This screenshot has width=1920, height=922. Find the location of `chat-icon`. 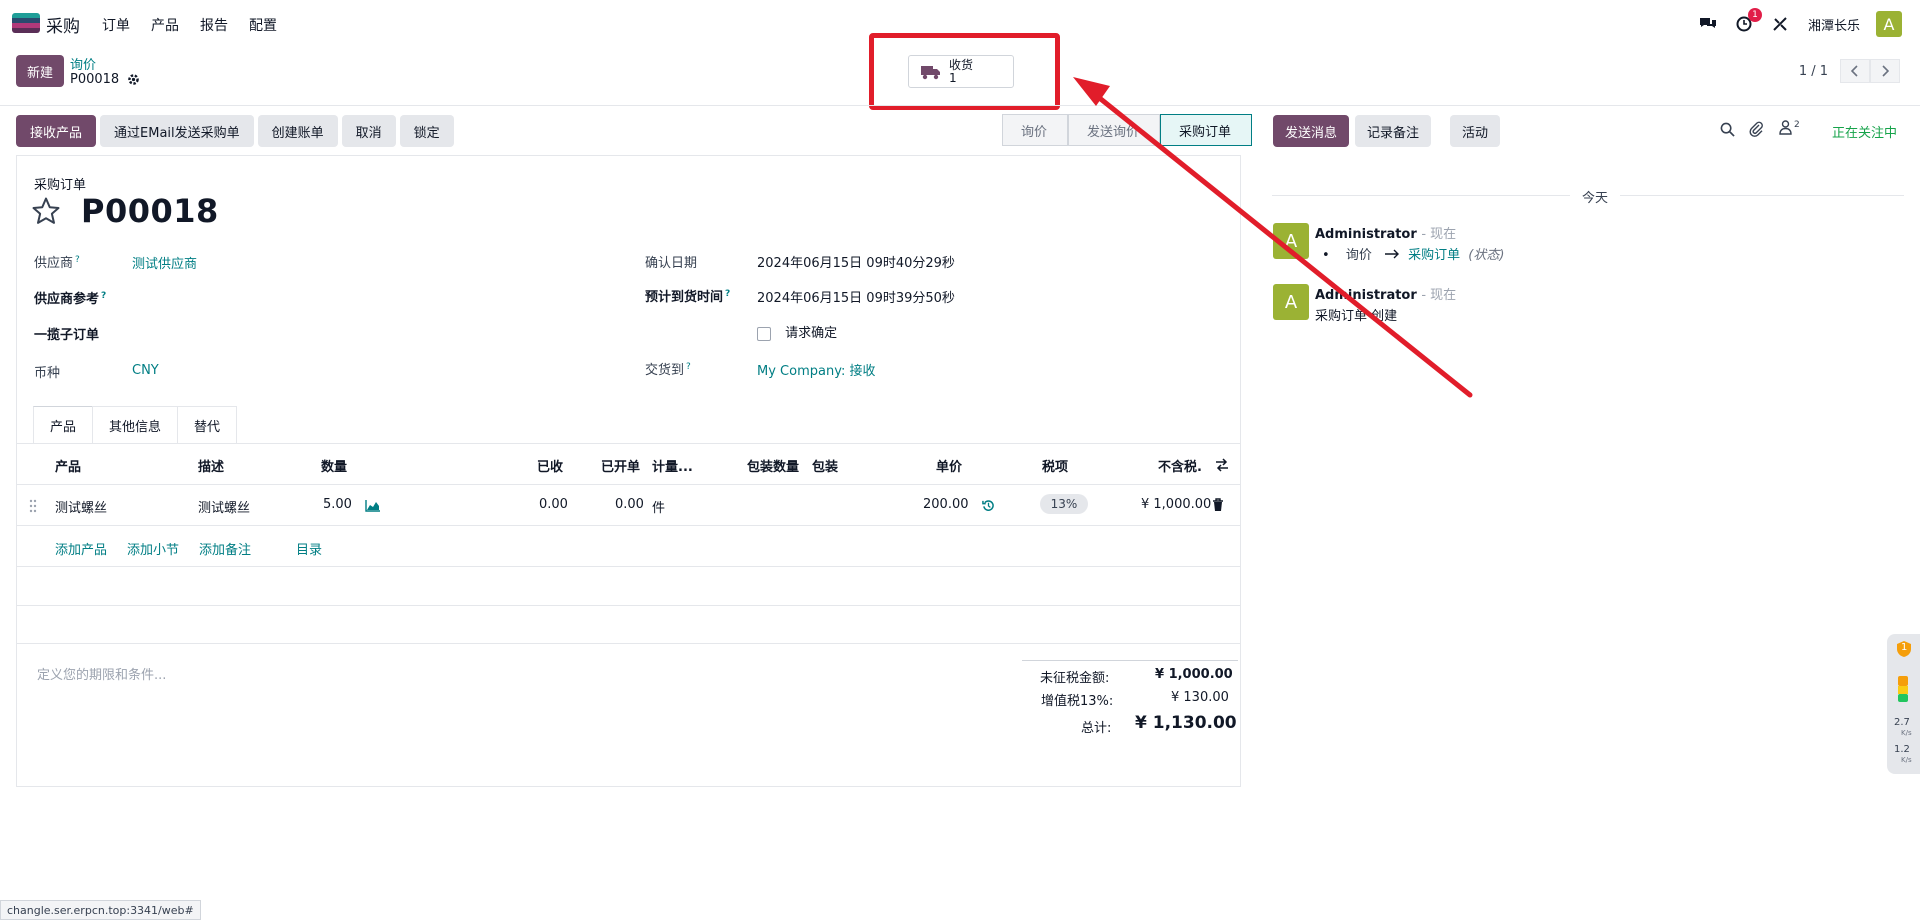

chat-icon is located at coordinates (1708, 24).